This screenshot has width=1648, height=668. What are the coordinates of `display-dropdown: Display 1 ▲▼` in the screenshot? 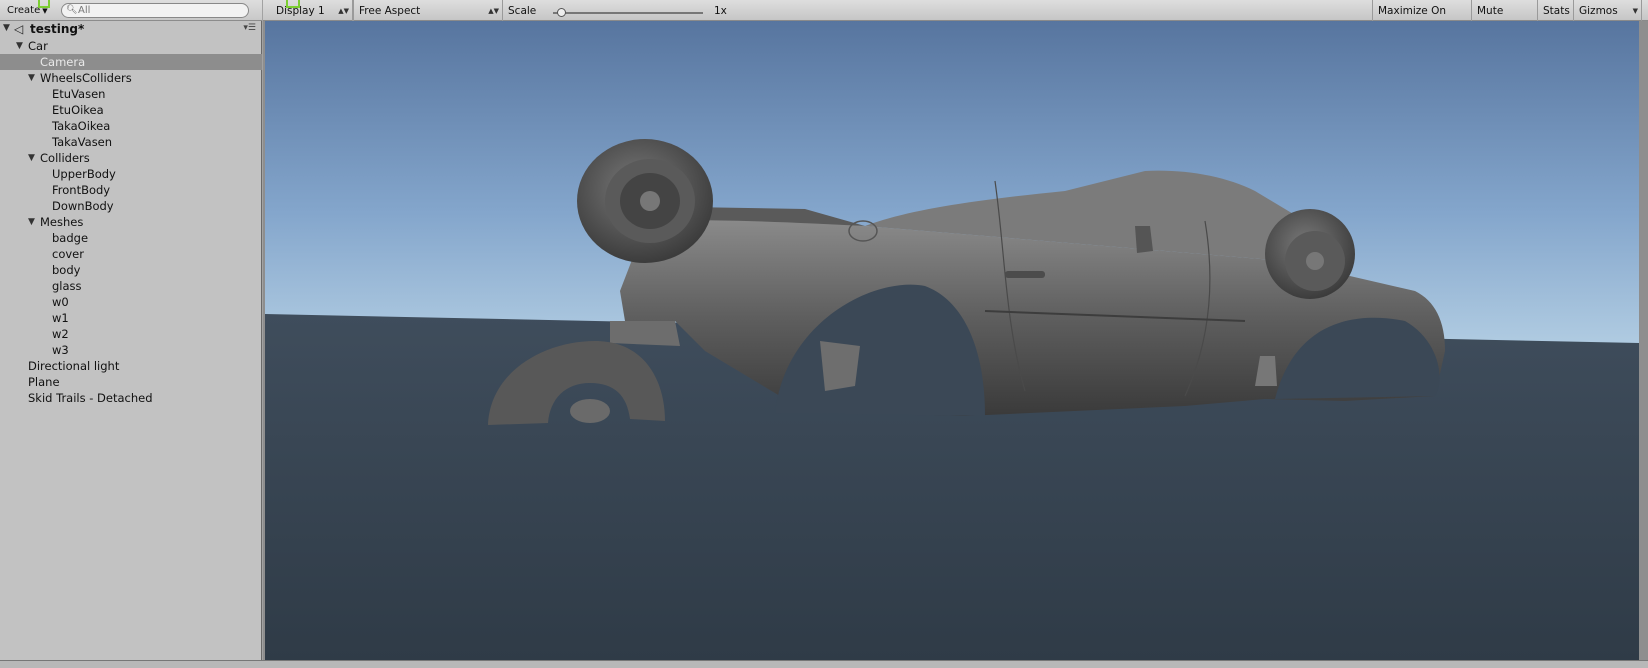 It's located at (312, 10).